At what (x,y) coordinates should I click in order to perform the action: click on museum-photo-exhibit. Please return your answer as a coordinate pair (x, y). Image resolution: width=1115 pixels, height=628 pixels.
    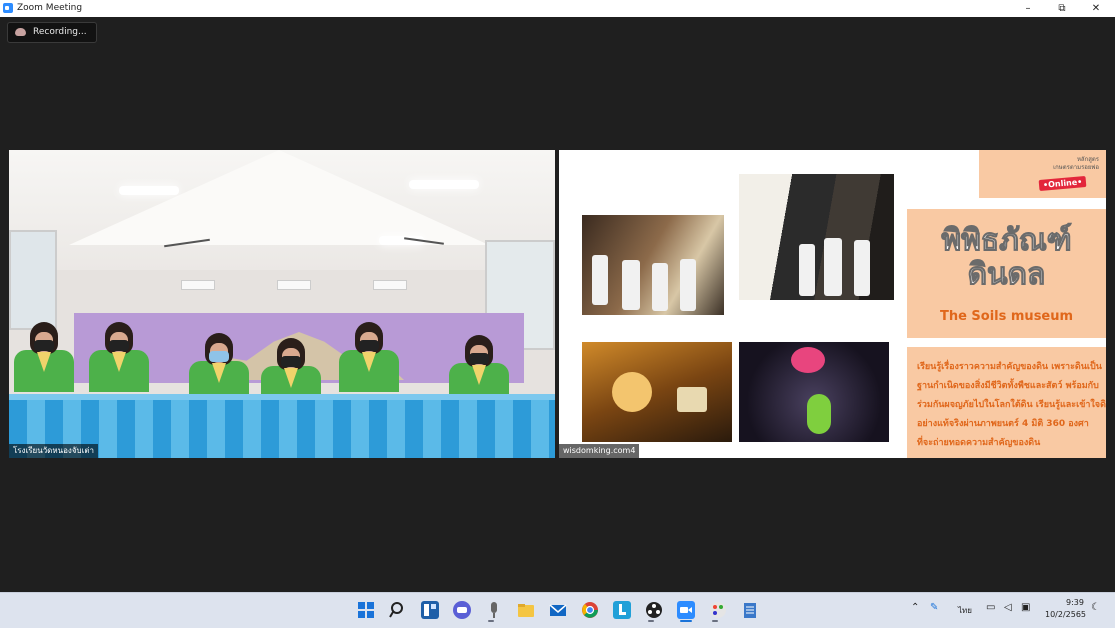
    Looking at the image, I should click on (657, 392).